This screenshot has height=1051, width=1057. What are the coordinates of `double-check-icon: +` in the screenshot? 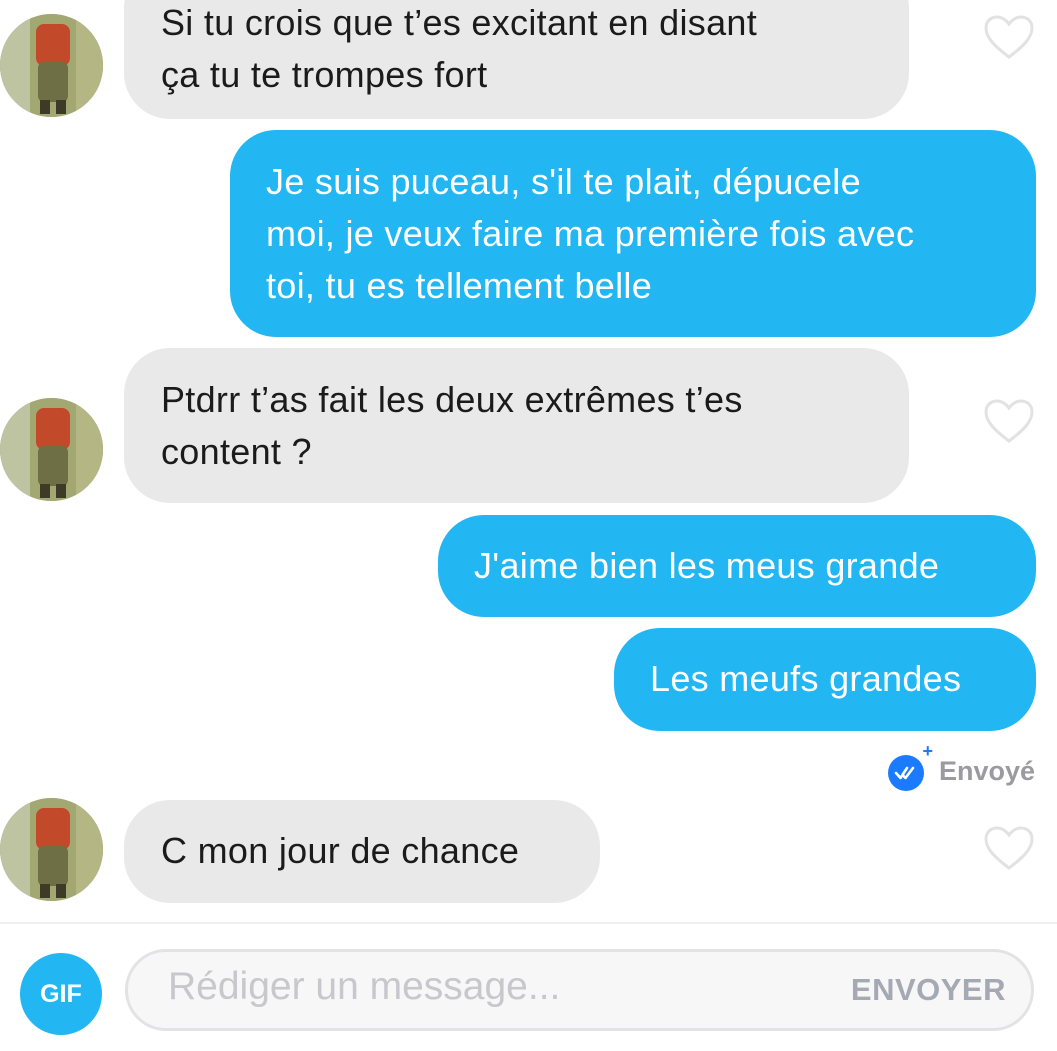 It's located at (910, 767).